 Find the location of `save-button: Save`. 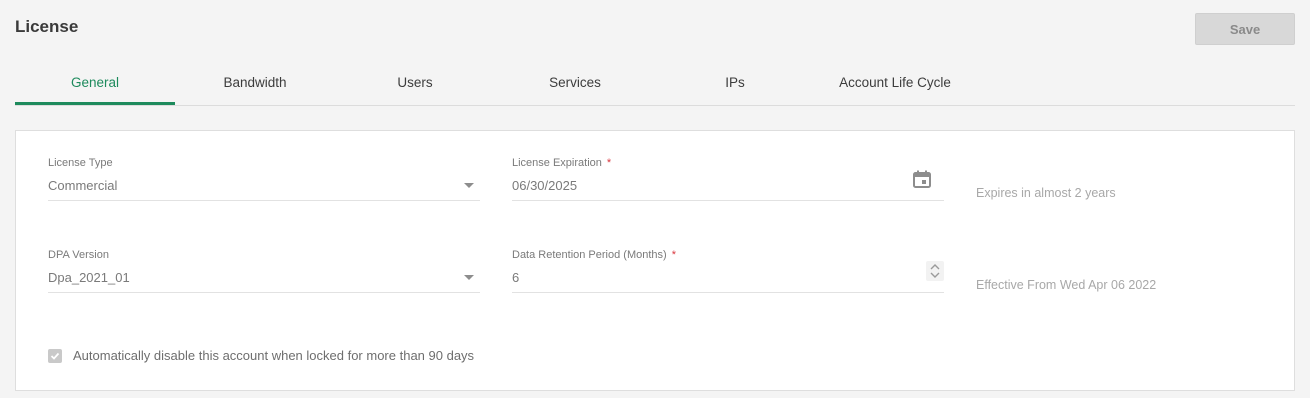

save-button: Save is located at coordinates (1245, 29).